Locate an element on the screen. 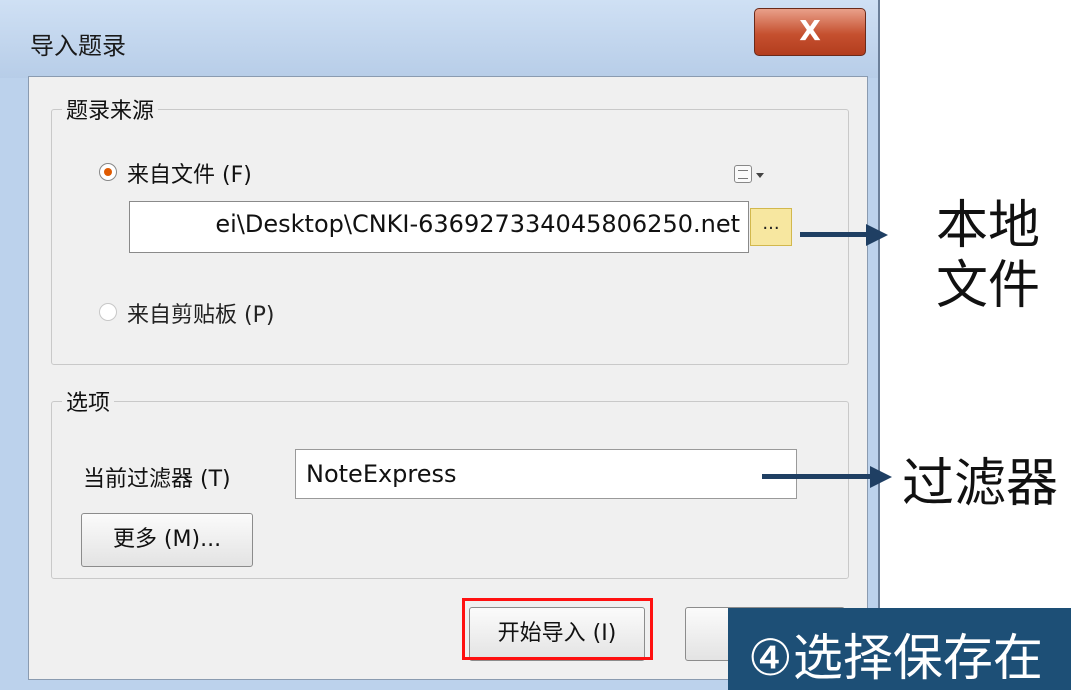 Image resolution: width=1071 pixels, height=690 pixels. filter-input: NoteExpress is located at coordinates (546, 474).